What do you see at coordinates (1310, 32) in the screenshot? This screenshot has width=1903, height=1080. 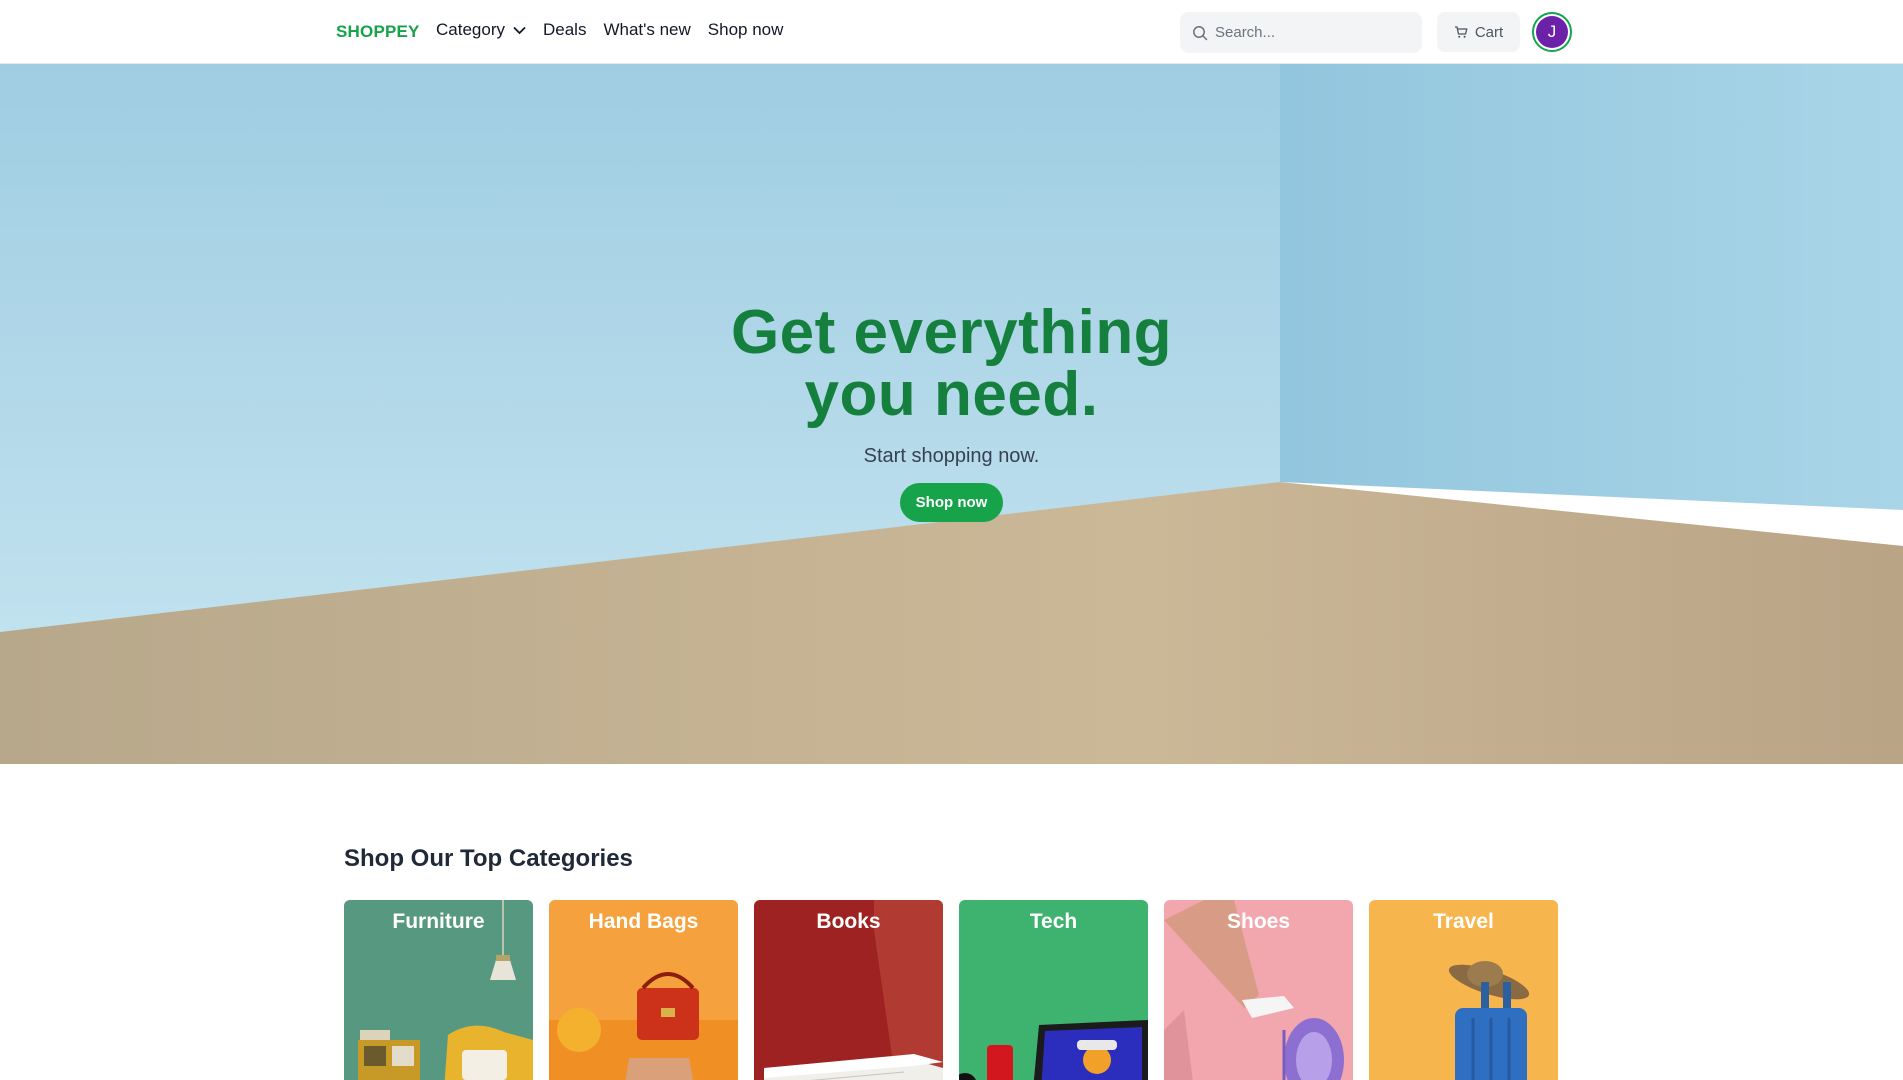 I see `search-input` at bounding box center [1310, 32].